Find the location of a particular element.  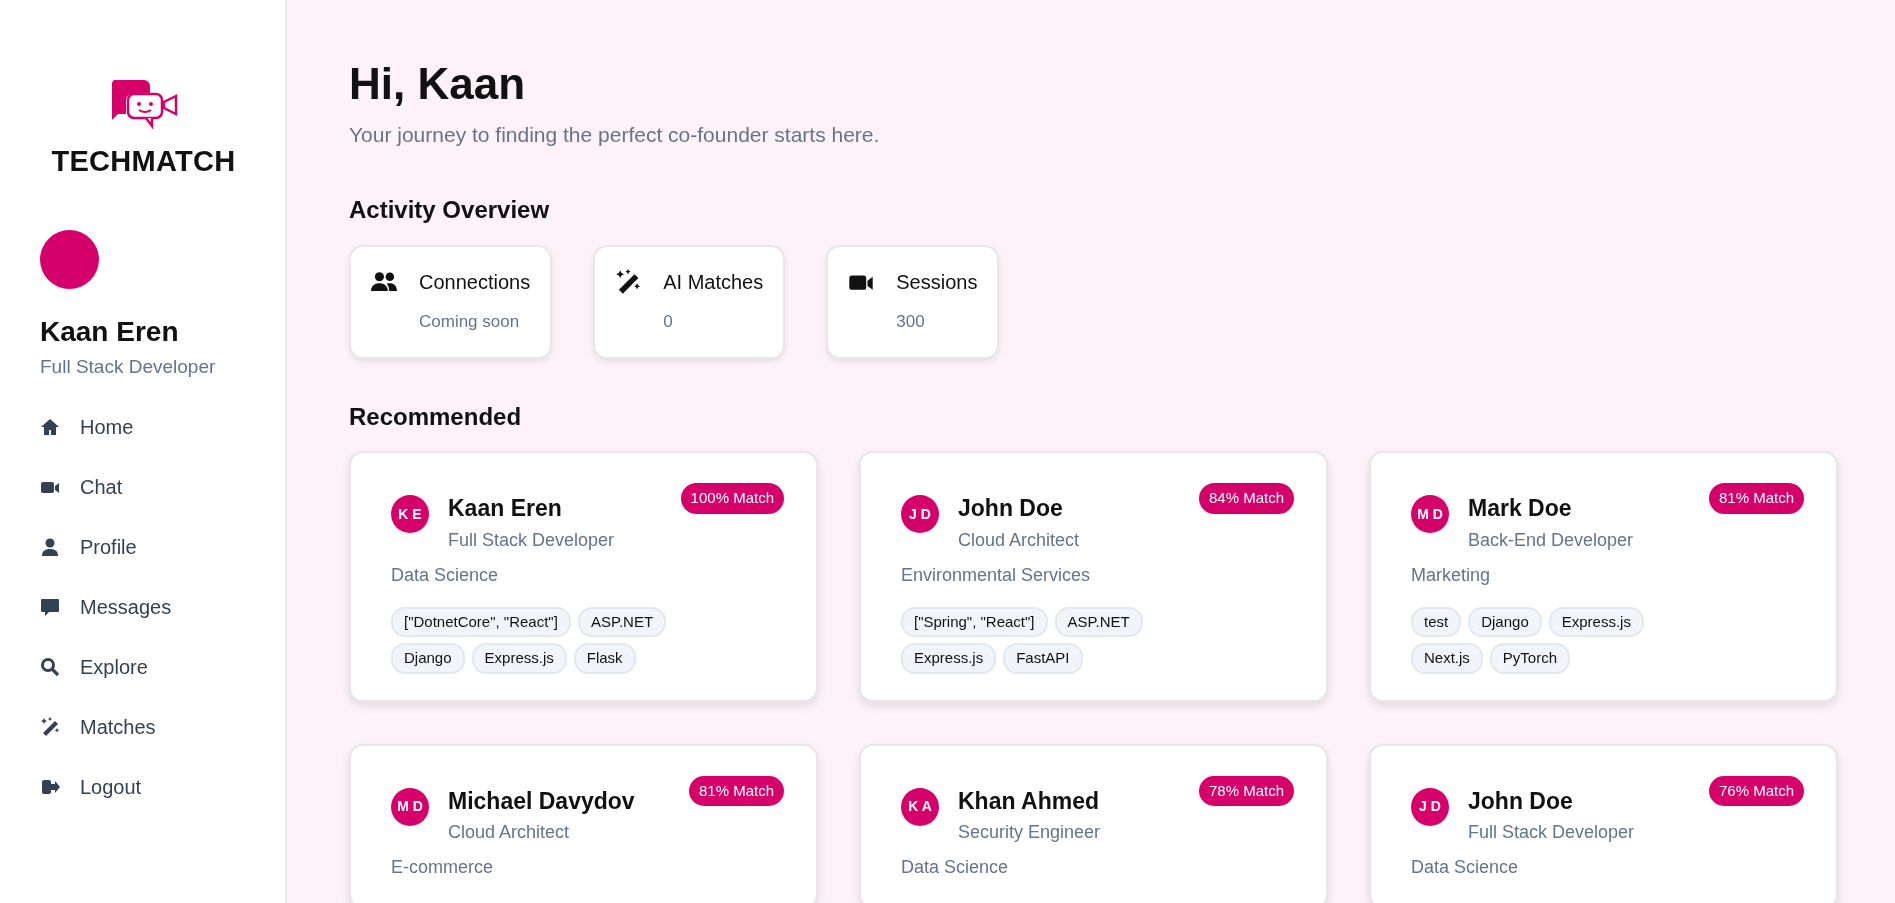

stat-label: Sessions is located at coordinates (937, 283).